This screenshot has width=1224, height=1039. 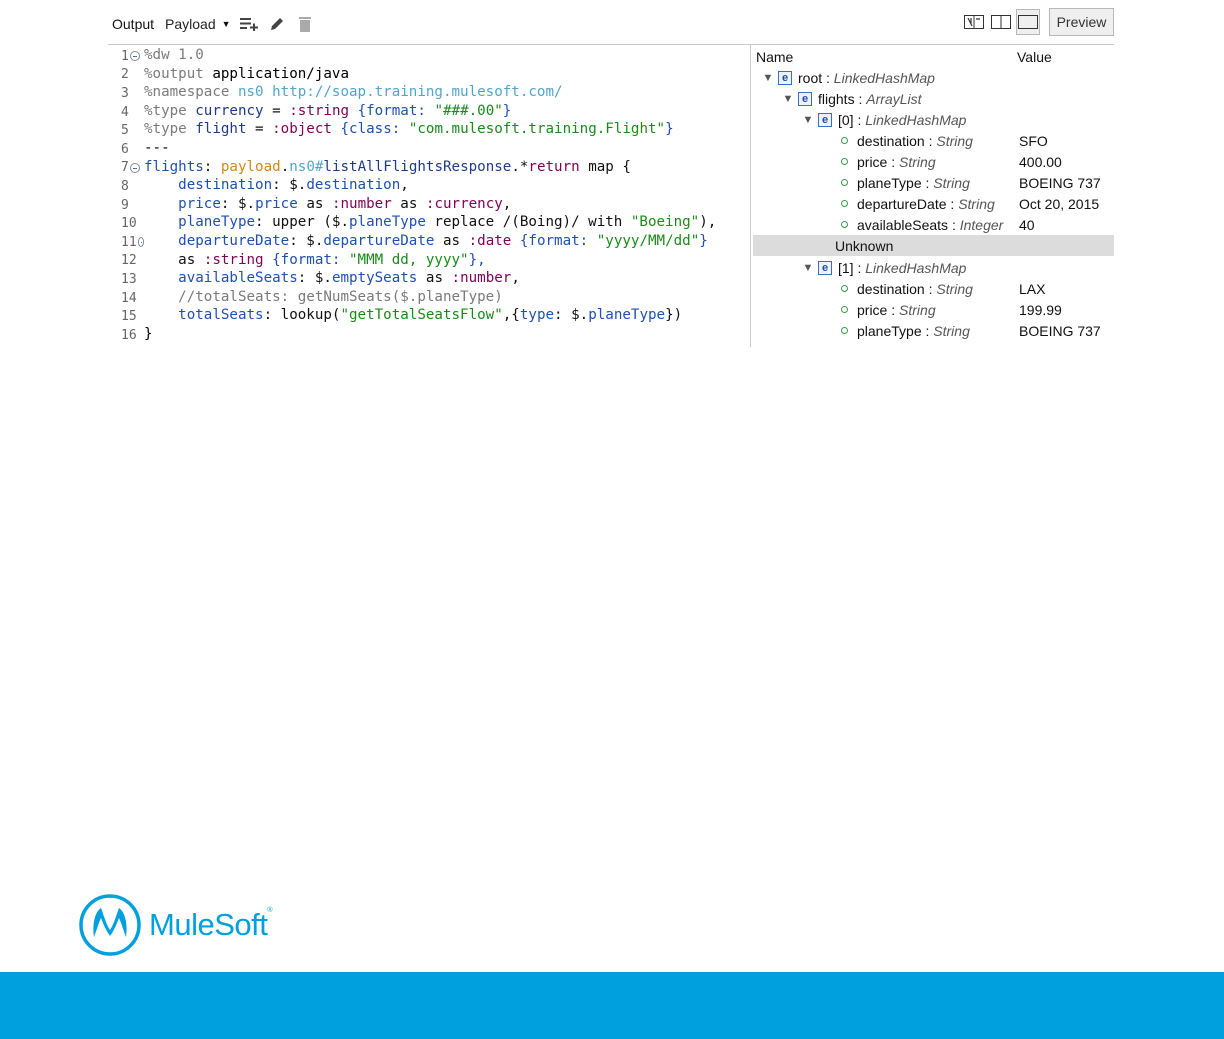 What do you see at coordinates (277, 24) in the screenshot?
I see `pencil-icon` at bounding box center [277, 24].